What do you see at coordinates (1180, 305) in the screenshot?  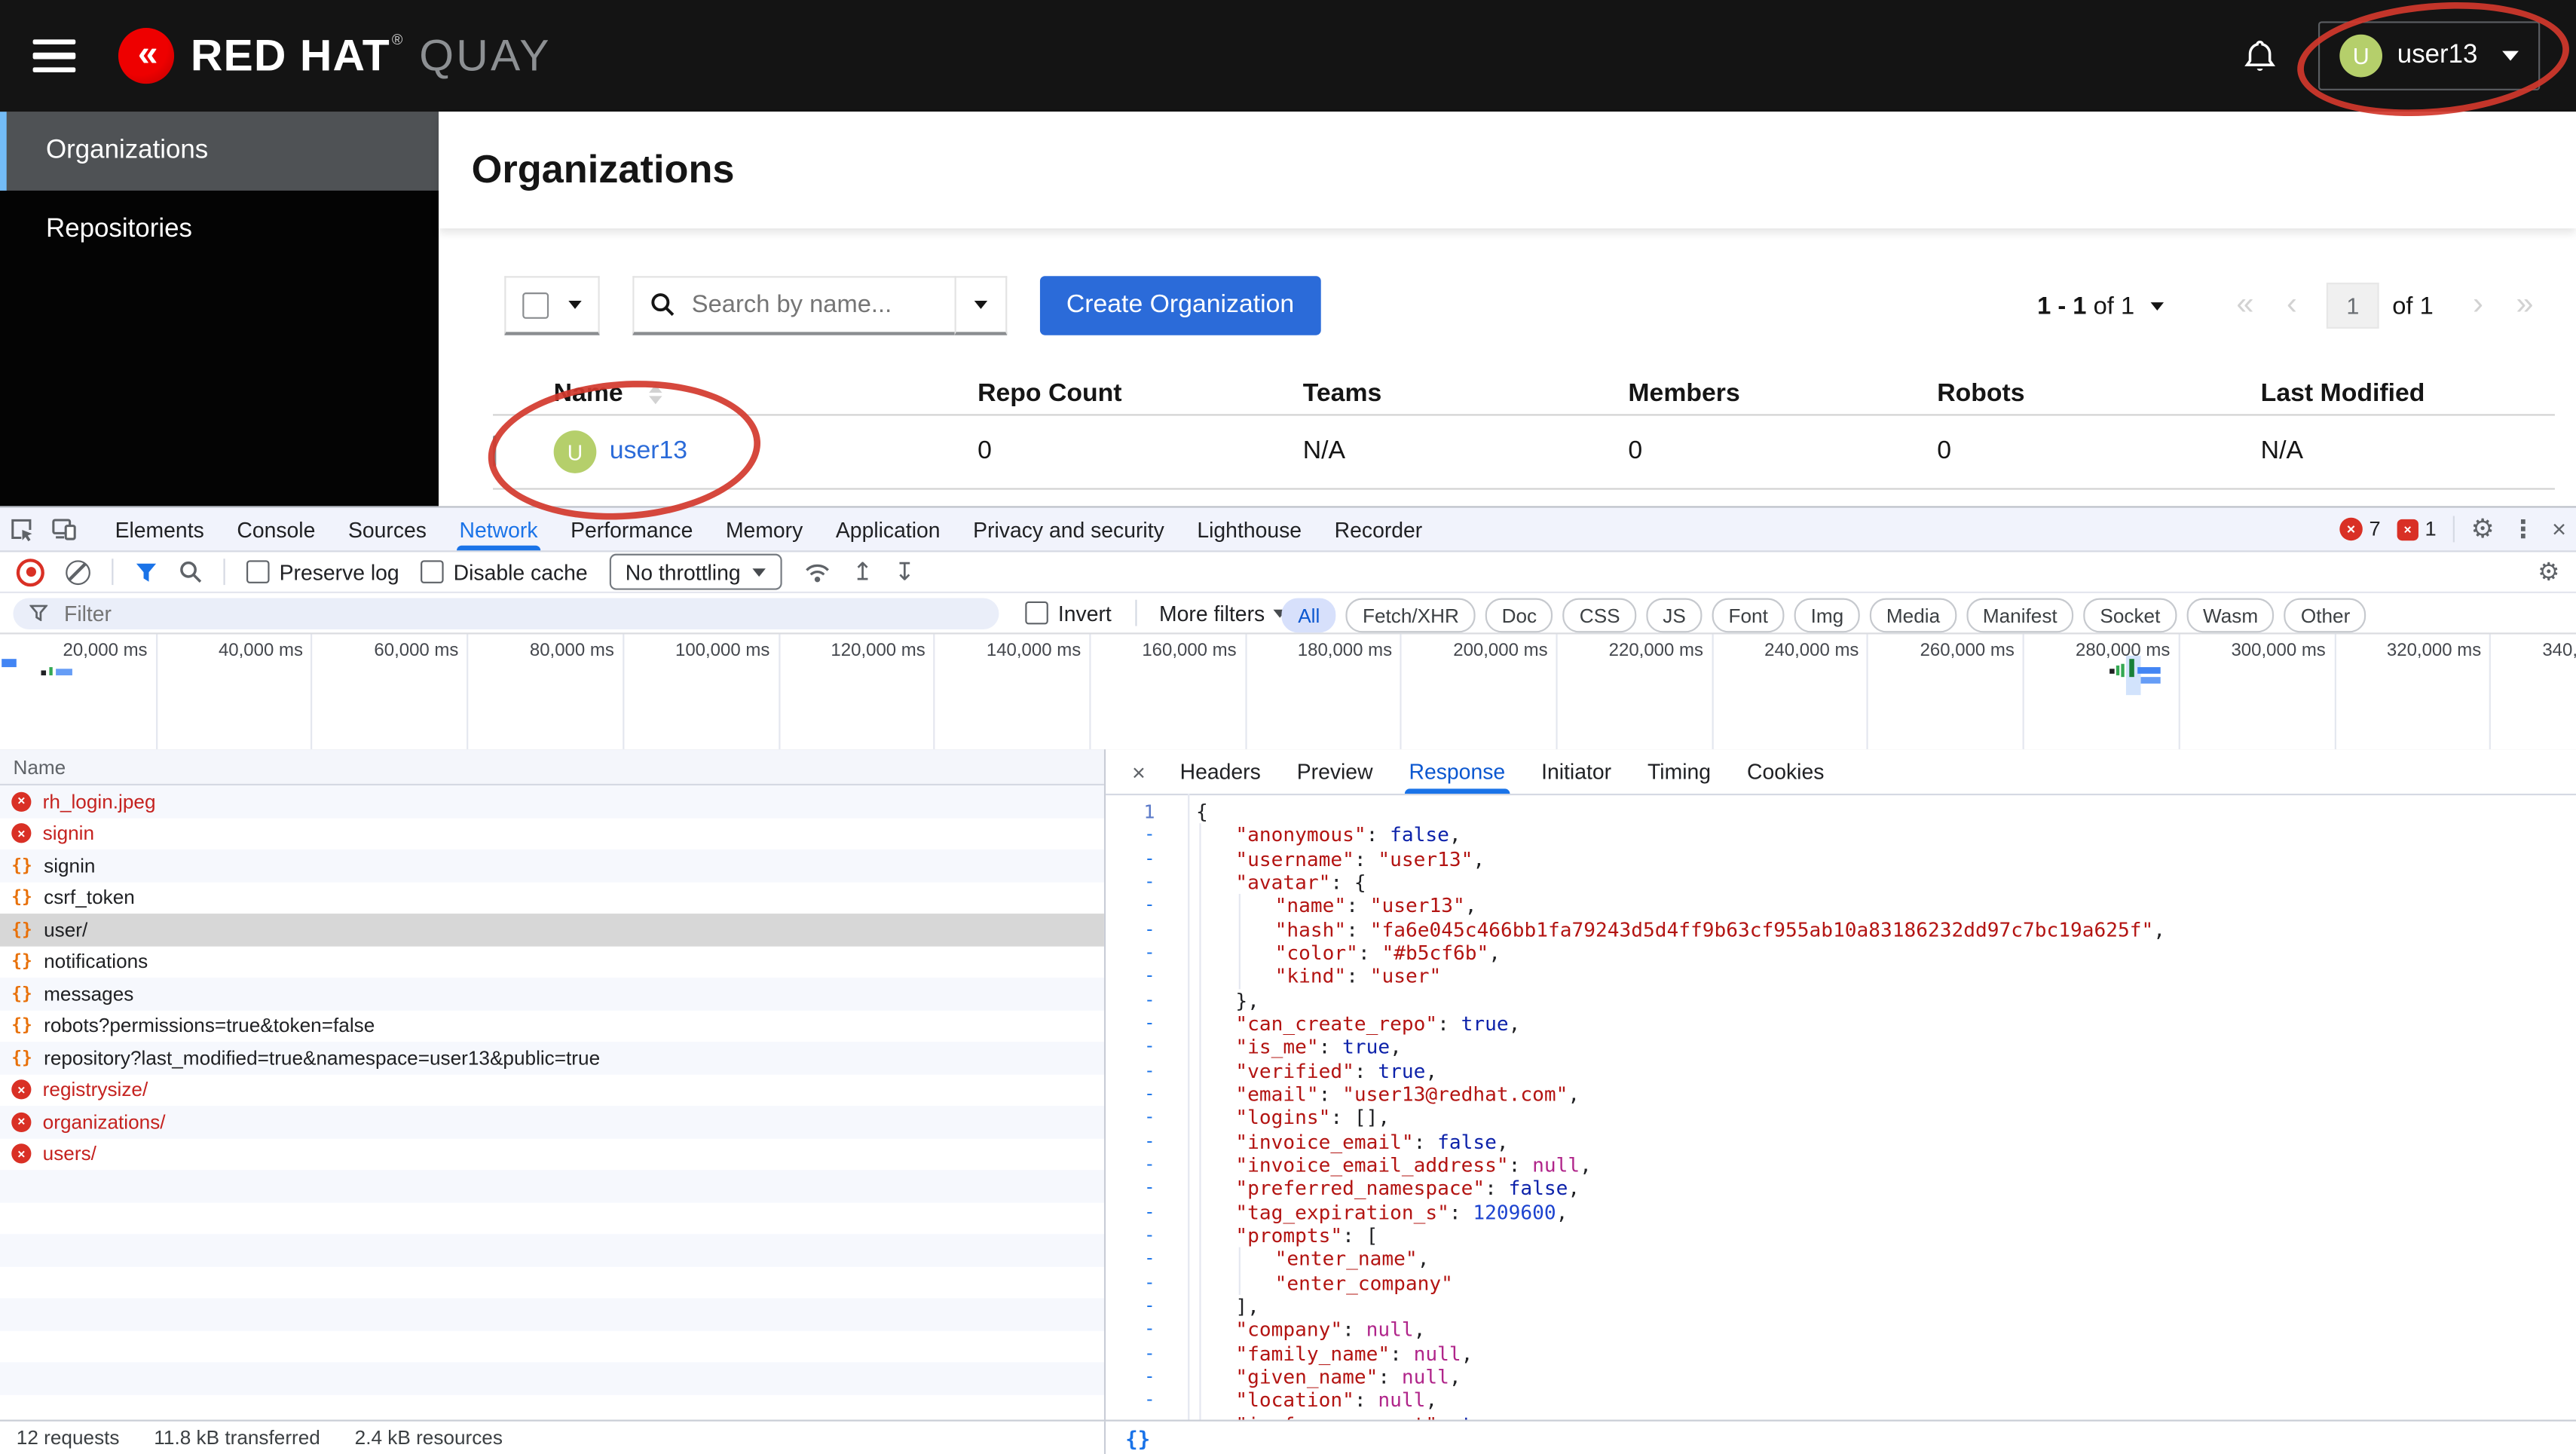 I see `create-organization-button: Create Organization` at bounding box center [1180, 305].